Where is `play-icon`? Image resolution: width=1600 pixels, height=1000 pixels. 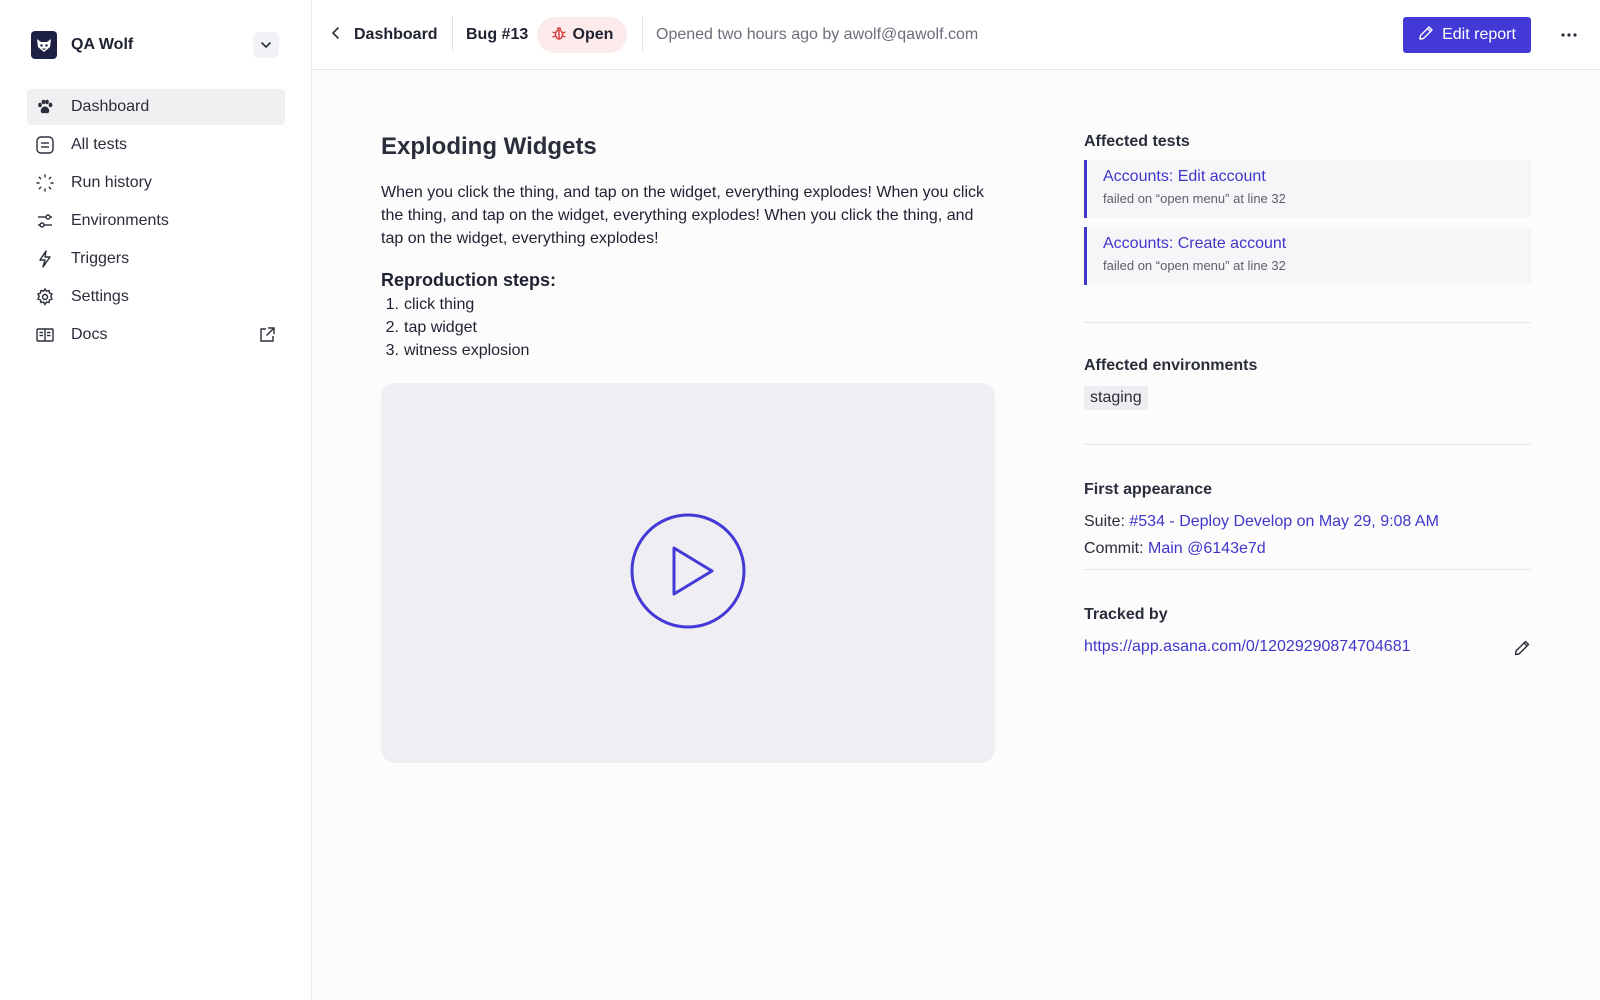
play-icon is located at coordinates (688, 573).